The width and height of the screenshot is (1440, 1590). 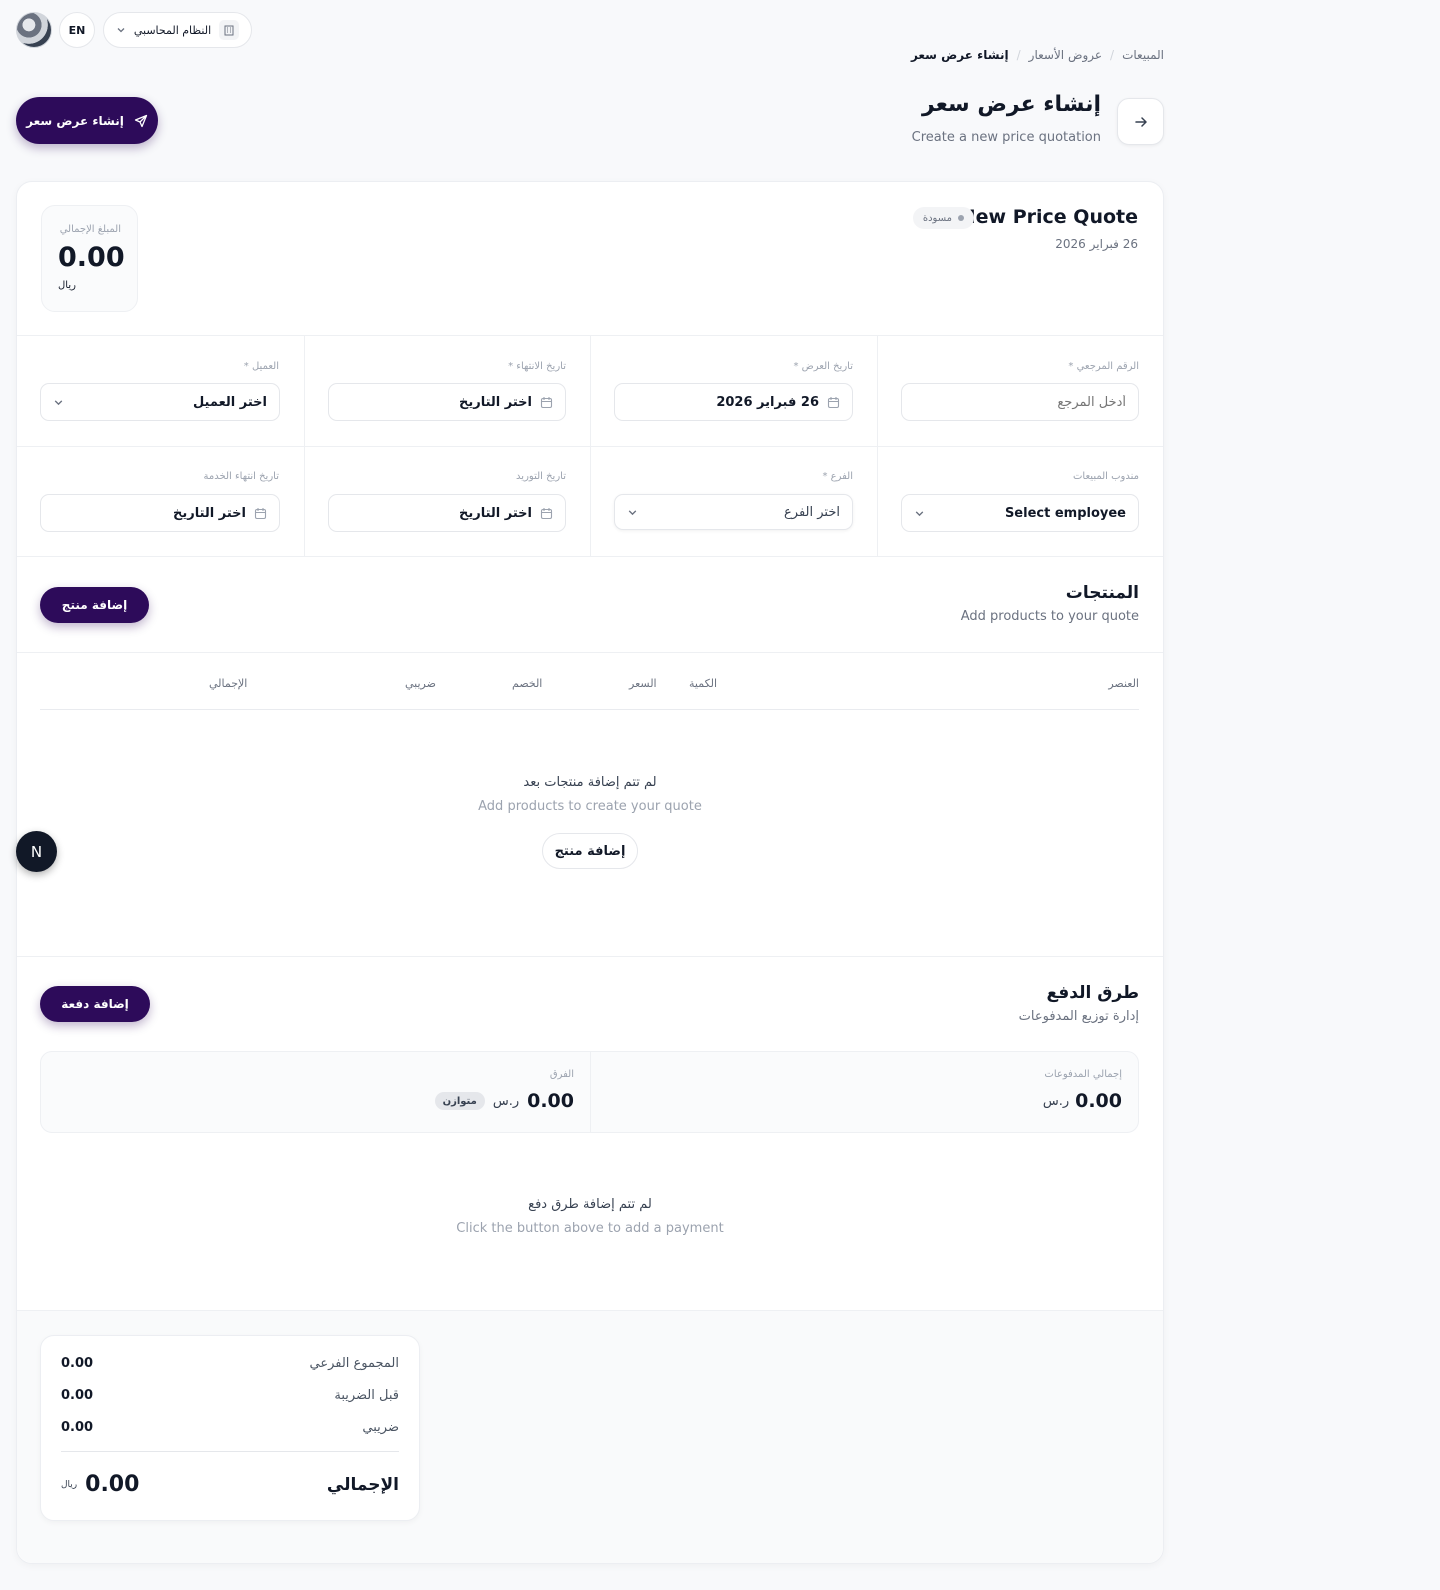 I want to click on supply-date-value: اختر التاريخ, so click(x=495, y=513).